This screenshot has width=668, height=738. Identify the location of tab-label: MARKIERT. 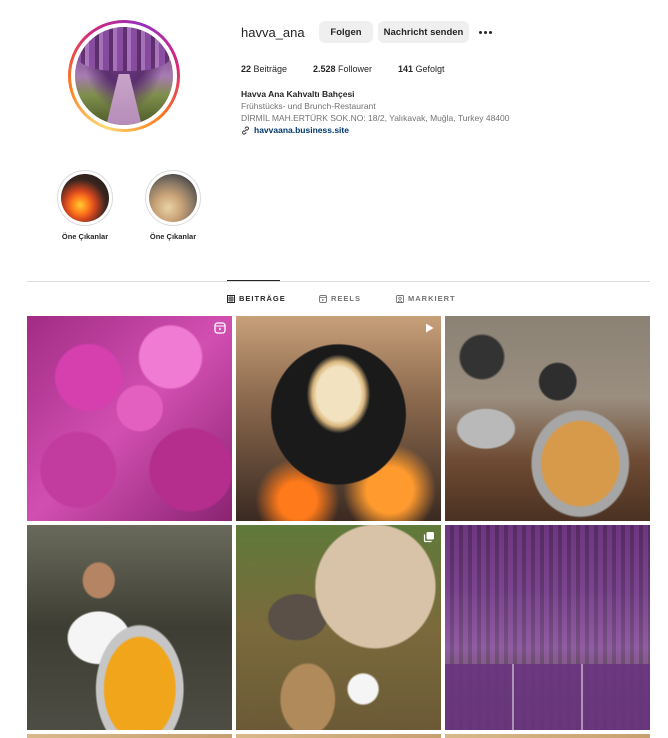
(432, 298).